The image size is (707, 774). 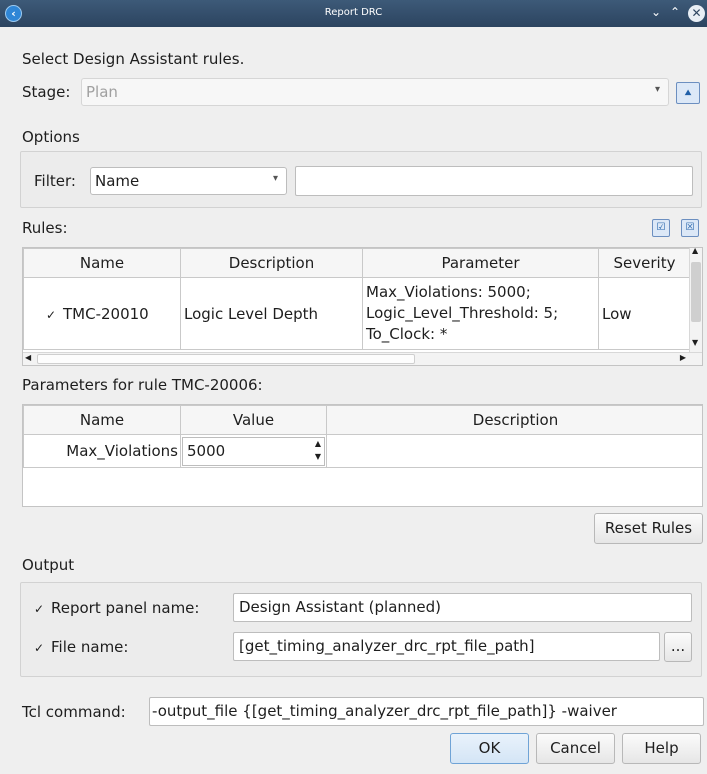 What do you see at coordinates (661, 748) in the screenshot?
I see `help-button: Help` at bounding box center [661, 748].